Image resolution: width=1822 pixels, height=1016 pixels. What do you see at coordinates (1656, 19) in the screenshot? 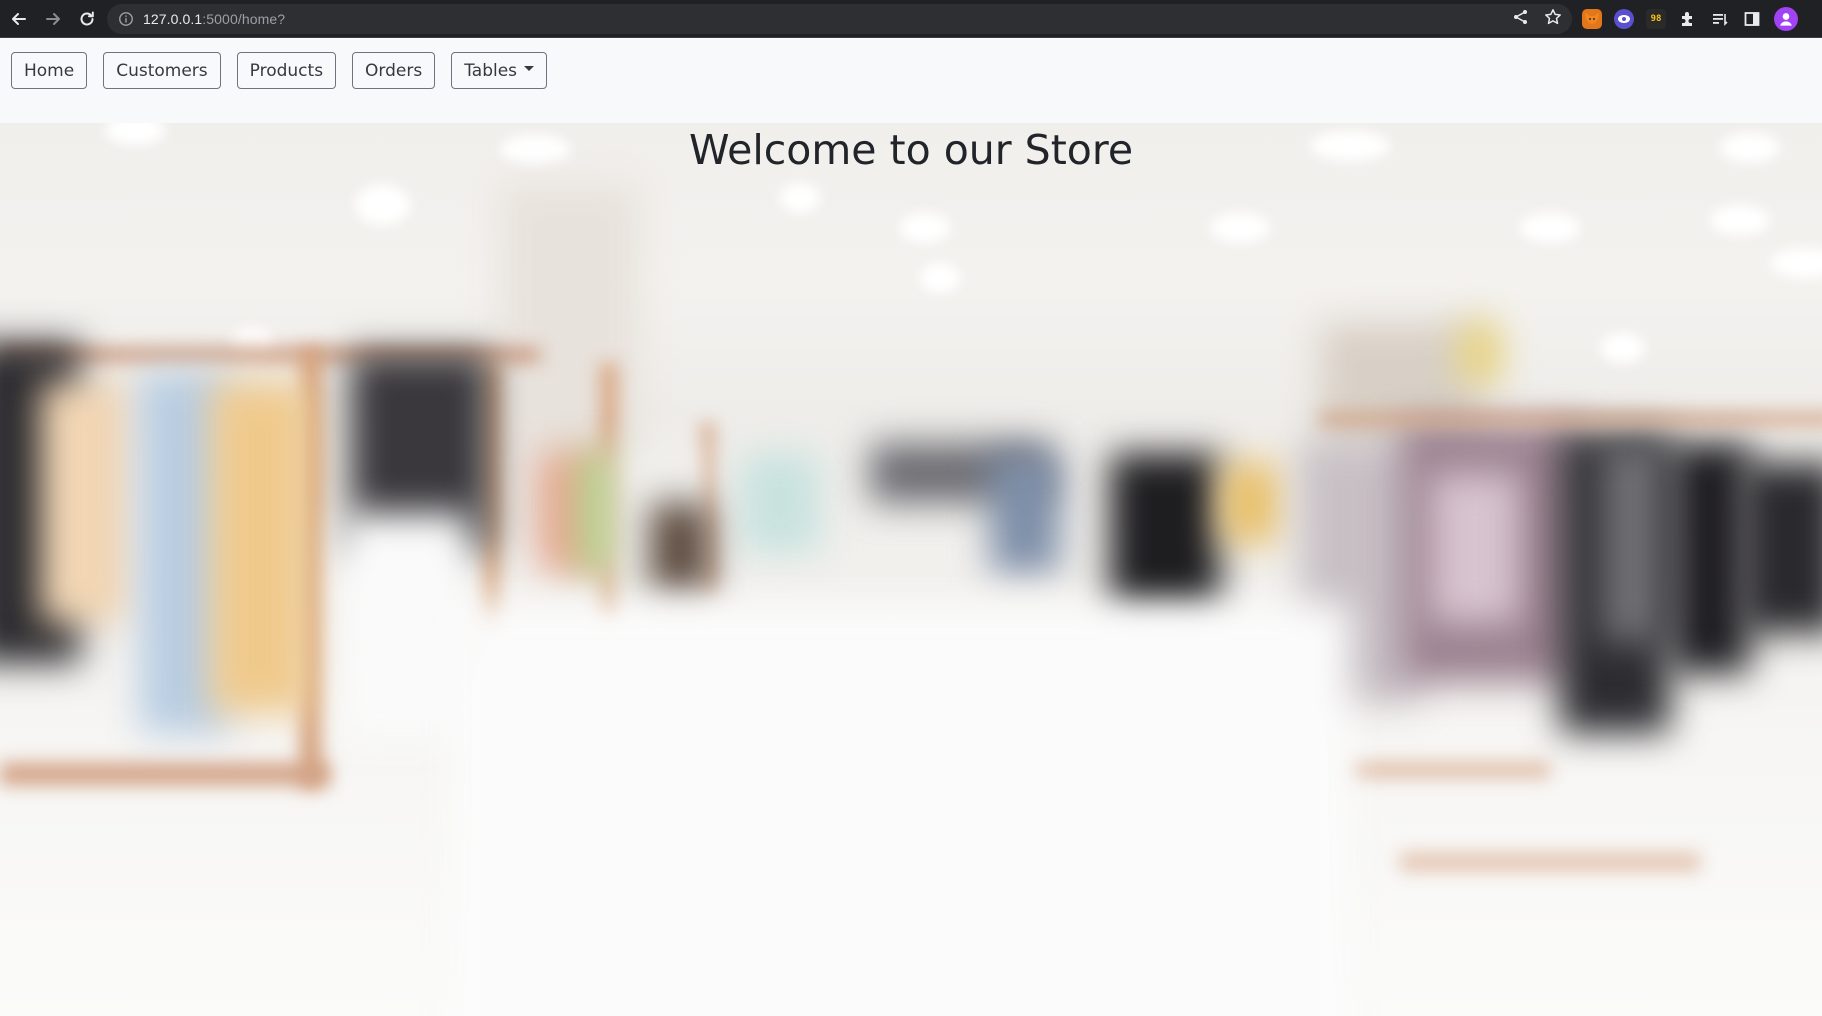
I see `badge-extension-icon: 98` at bounding box center [1656, 19].